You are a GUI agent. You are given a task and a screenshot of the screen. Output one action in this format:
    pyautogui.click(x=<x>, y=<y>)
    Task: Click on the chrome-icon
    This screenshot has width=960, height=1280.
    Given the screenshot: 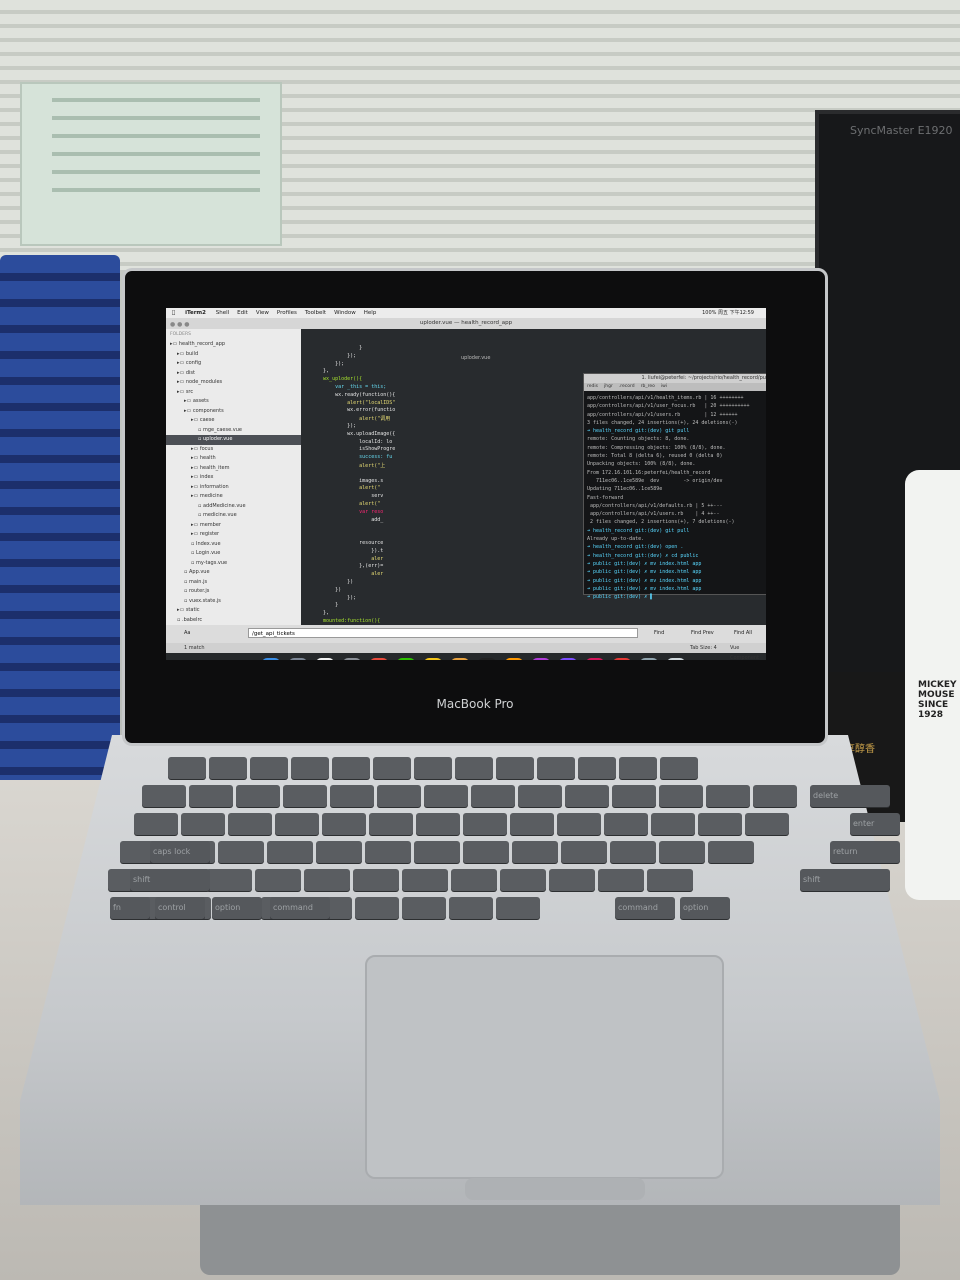 What is the action you would take?
    pyautogui.click(x=379, y=659)
    